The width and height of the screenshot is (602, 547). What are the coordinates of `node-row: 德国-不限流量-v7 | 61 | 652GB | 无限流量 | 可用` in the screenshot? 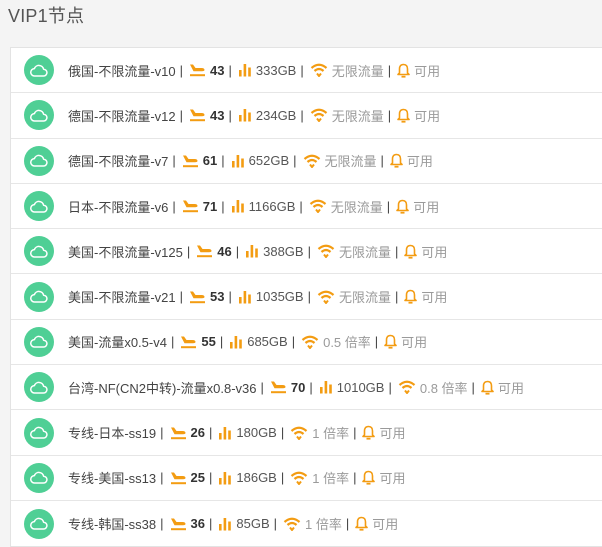 It's located at (306, 161).